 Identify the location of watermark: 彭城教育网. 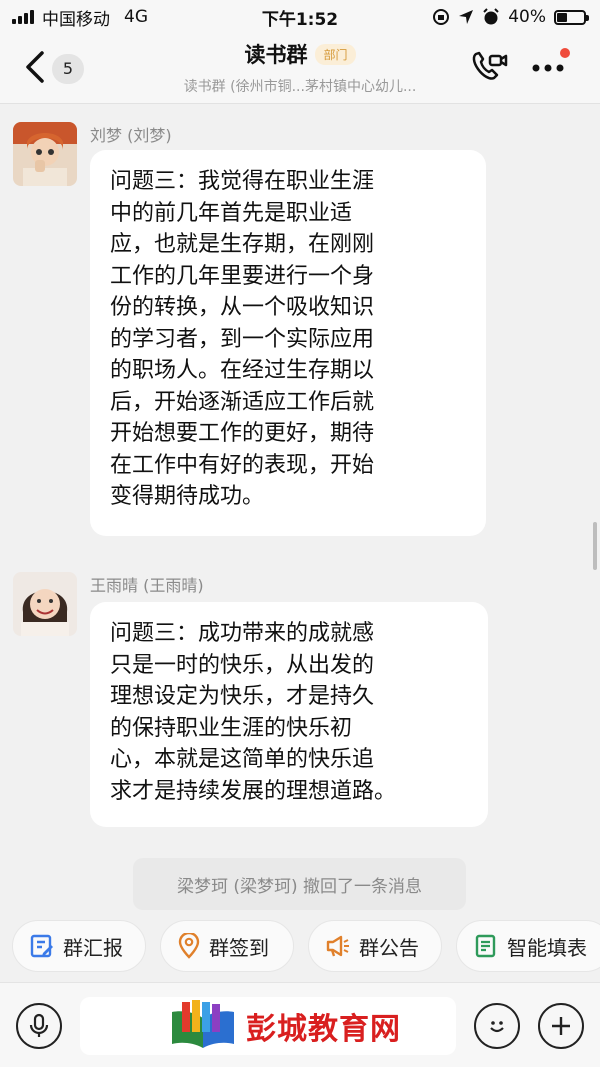
(305, 1026).